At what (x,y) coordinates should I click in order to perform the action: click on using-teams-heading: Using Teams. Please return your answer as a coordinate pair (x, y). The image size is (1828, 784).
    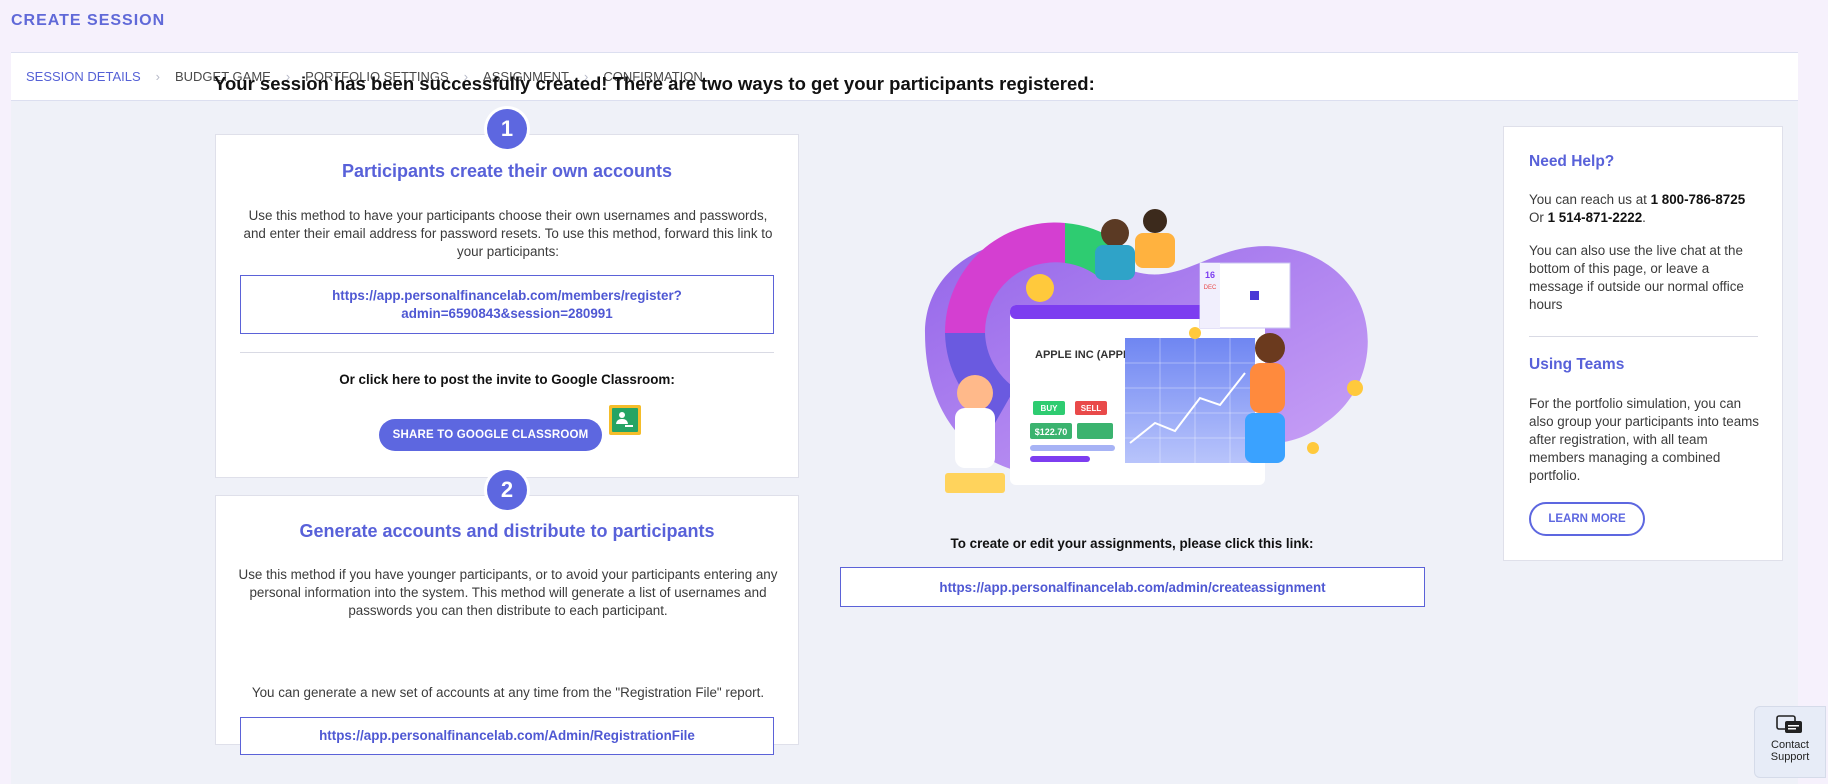
    Looking at the image, I should click on (1577, 364).